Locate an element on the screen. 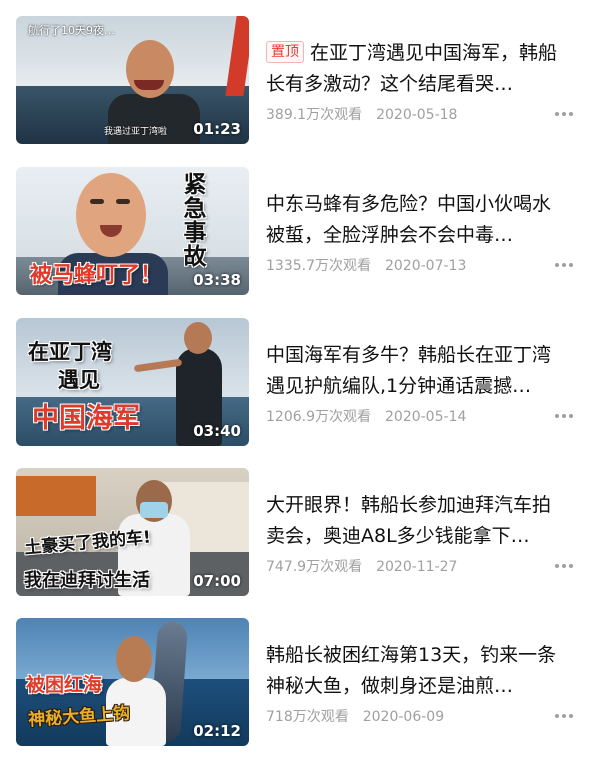 The image size is (591, 757). video-duration: 03:38 is located at coordinates (217, 280).